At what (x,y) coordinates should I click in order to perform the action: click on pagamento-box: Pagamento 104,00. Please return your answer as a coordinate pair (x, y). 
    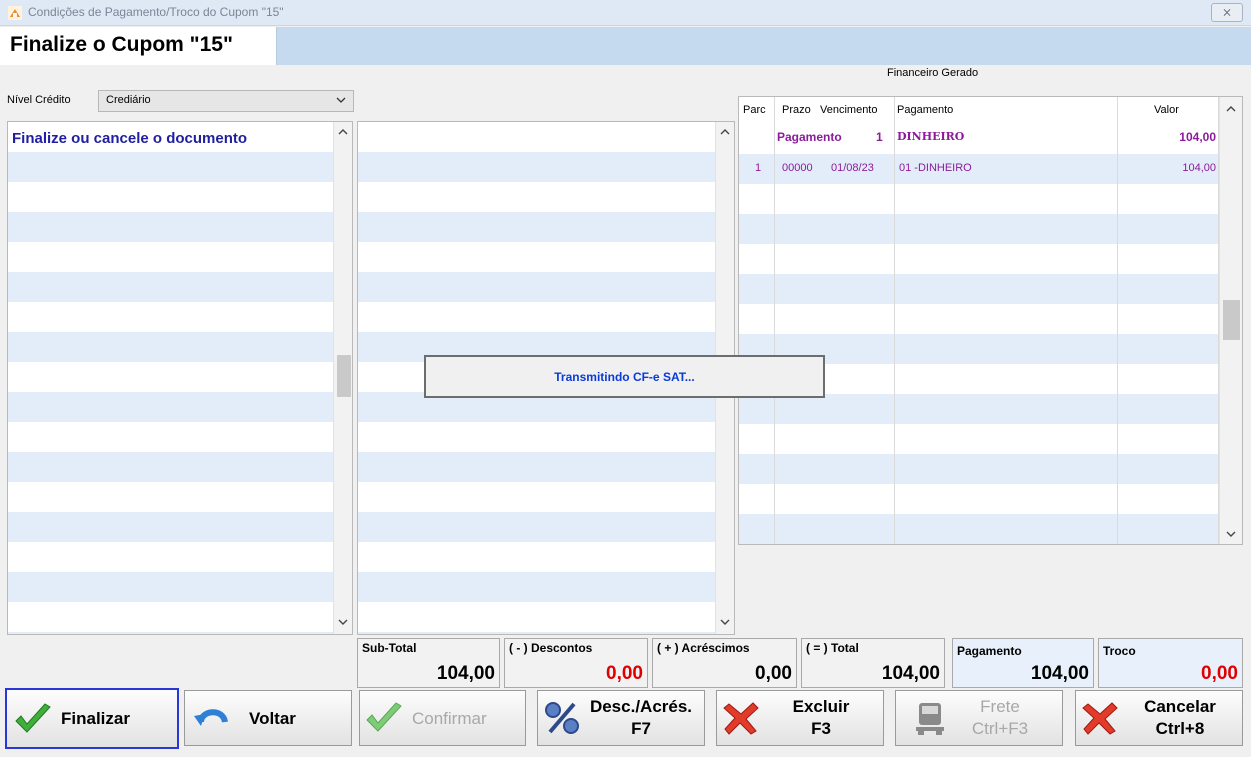
    Looking at the image, I should click on (1023, 663).